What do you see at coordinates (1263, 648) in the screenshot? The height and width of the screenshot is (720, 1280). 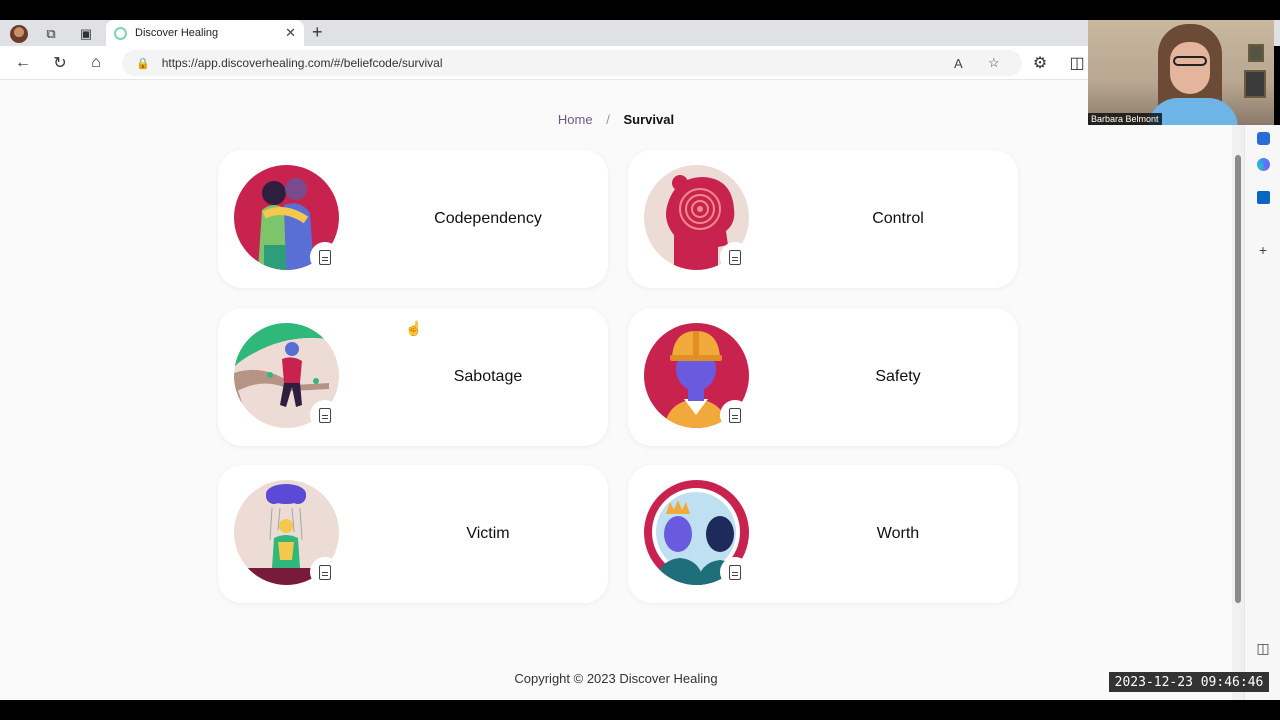 I see `hide-sidebar-icon: ◫` at bounding box center [1263, 648].